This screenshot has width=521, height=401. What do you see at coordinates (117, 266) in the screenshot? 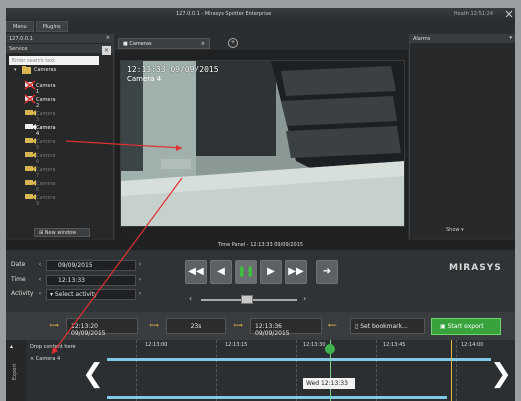
I see `annotation-line-timeline` at bounding box center [117, 266].